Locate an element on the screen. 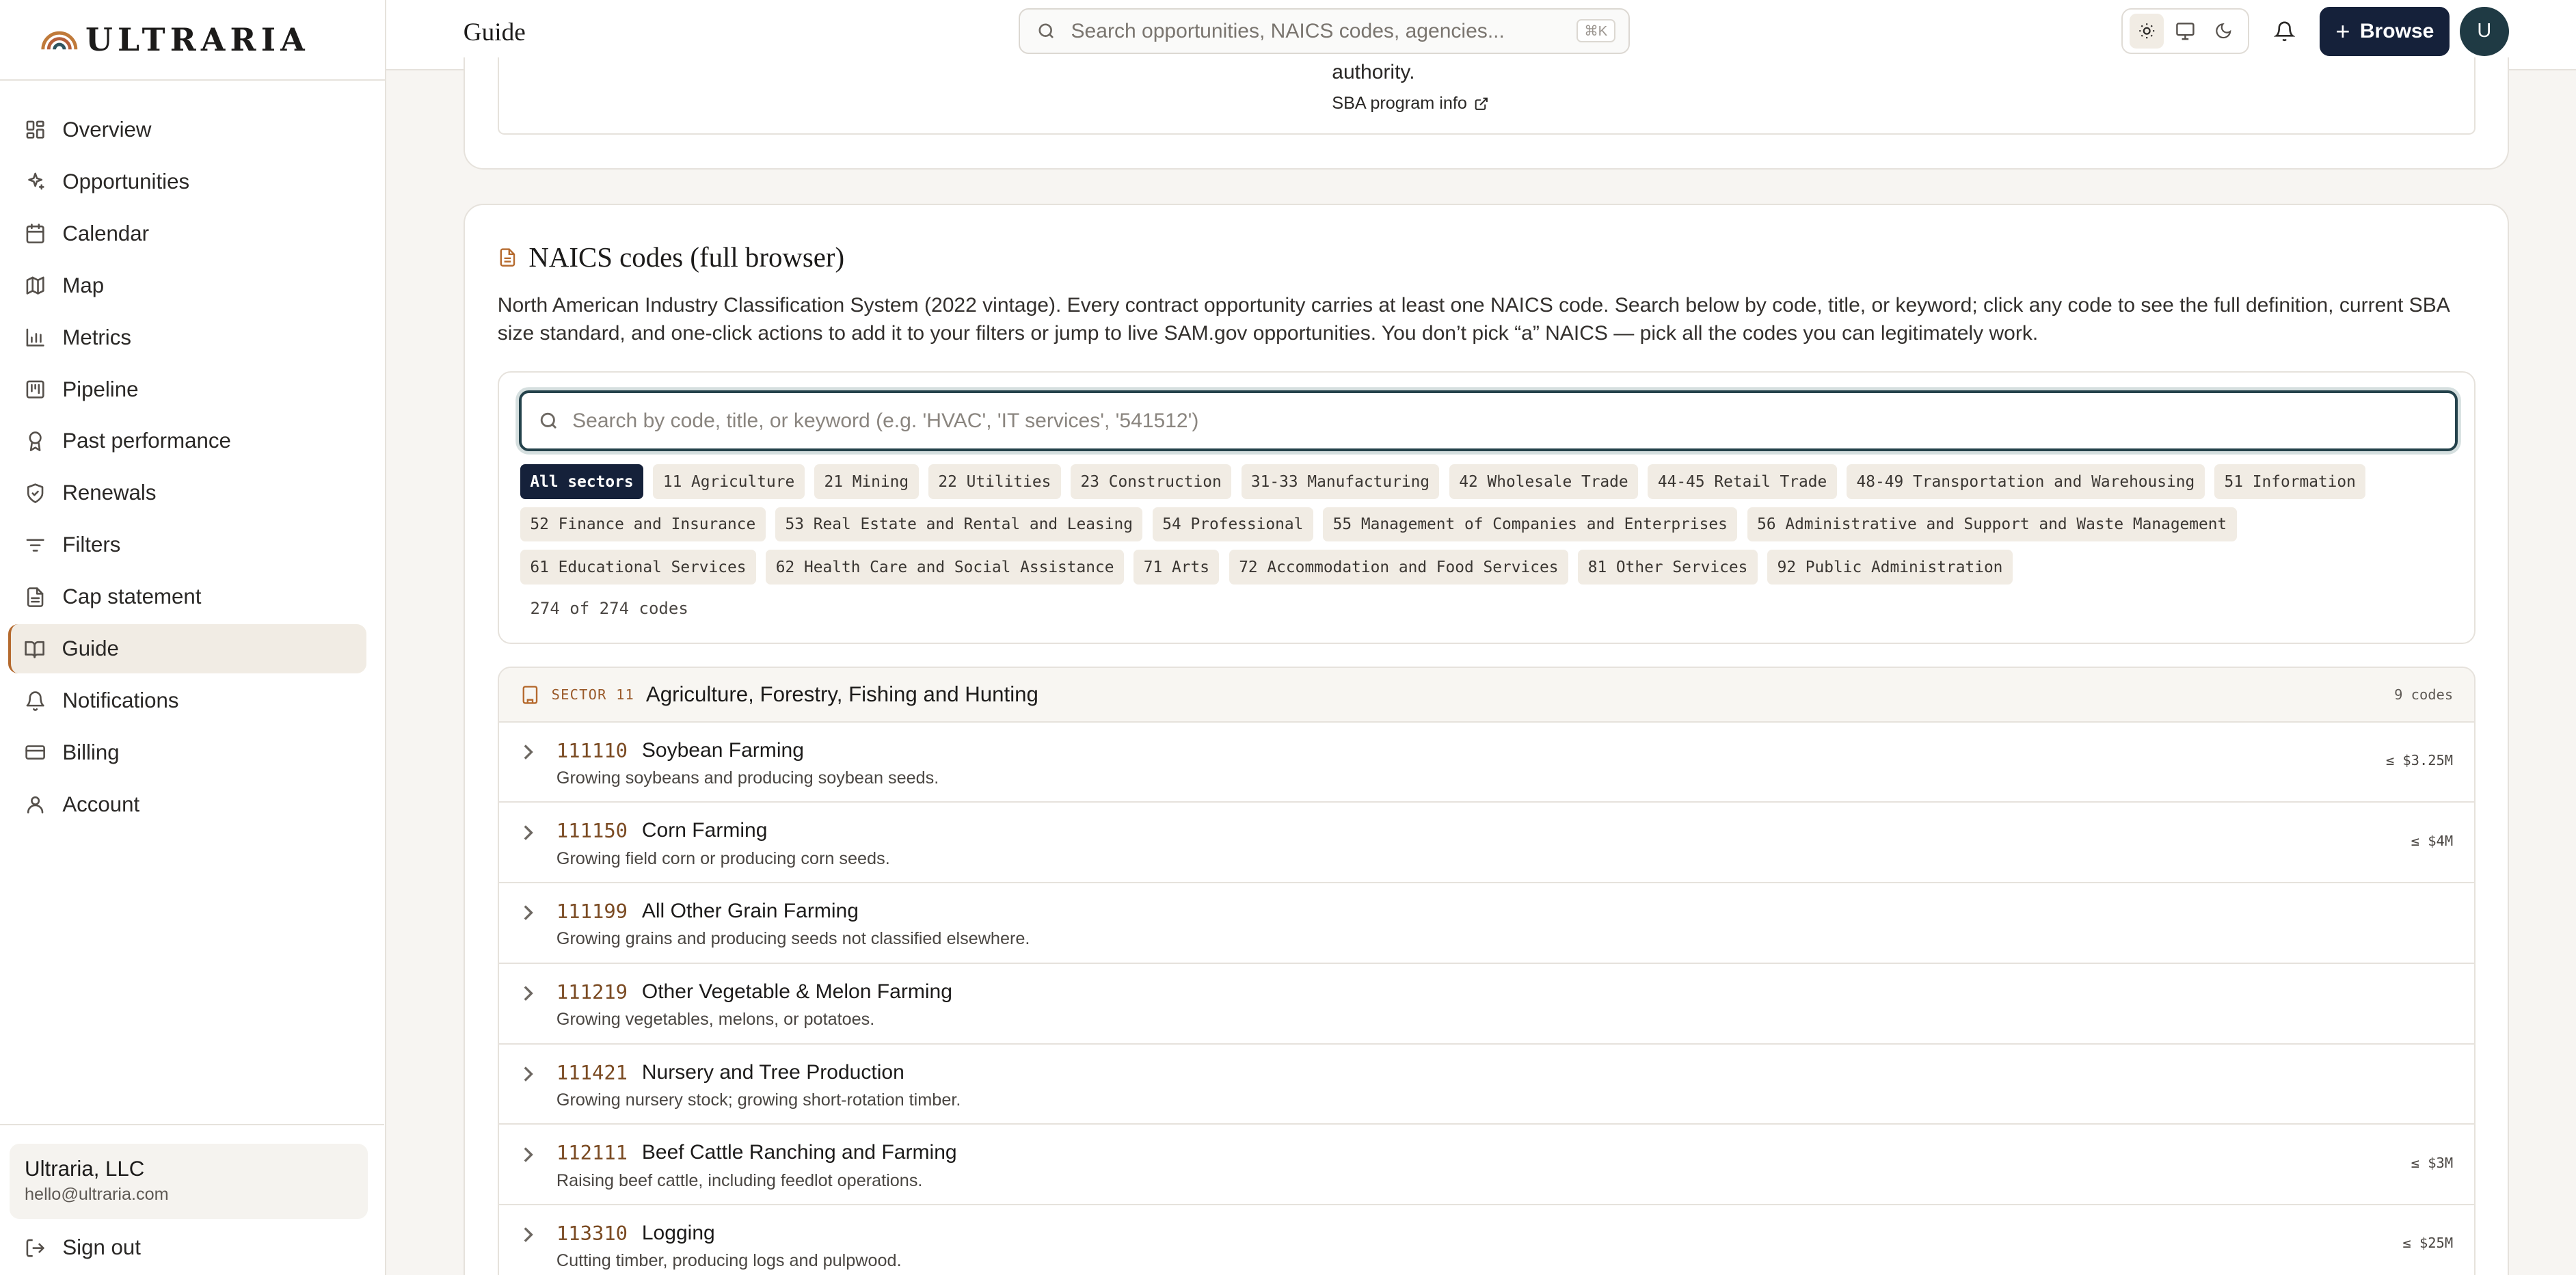 This screenshot has width=2576, height=1275. theme-system-button is located at coordinates (2185, 31).